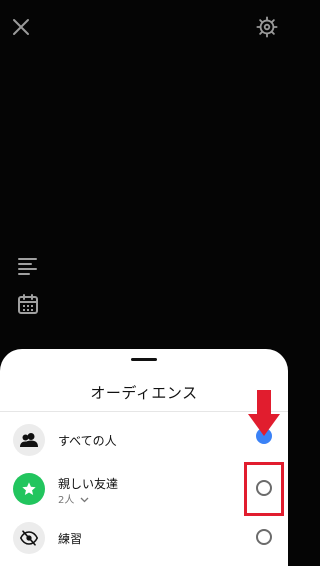 Image resolution: width=320 pixels, height=566 pixels. Describe the element at coordinates (144, 393) in the screenshot. I see `sheet-title: オーディエンス` at that location.